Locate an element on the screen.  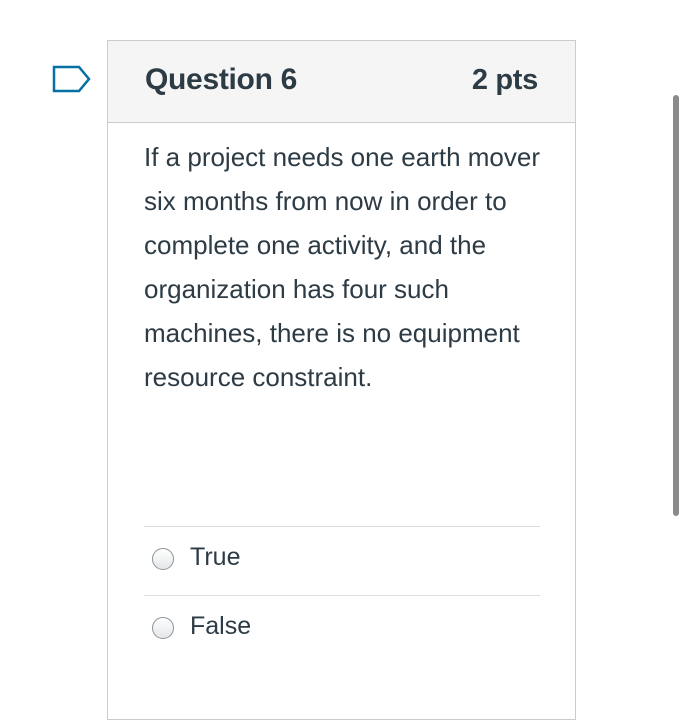
answer-label-true: True is located at coordinates (215, 557).